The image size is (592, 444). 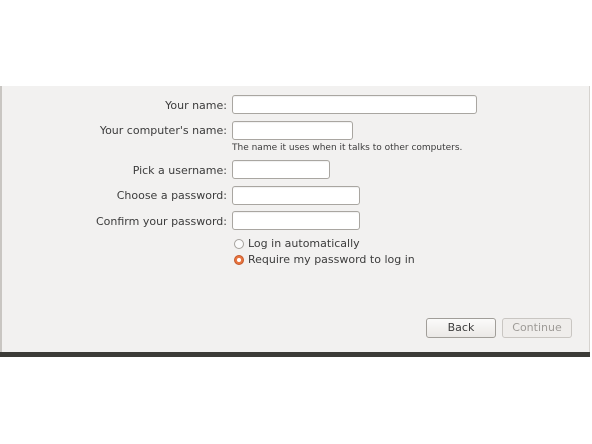 What do you see at coordinates (537, 328) in the screenshot?
I see `continue-button: Continue` at bounding box center [537, 328].